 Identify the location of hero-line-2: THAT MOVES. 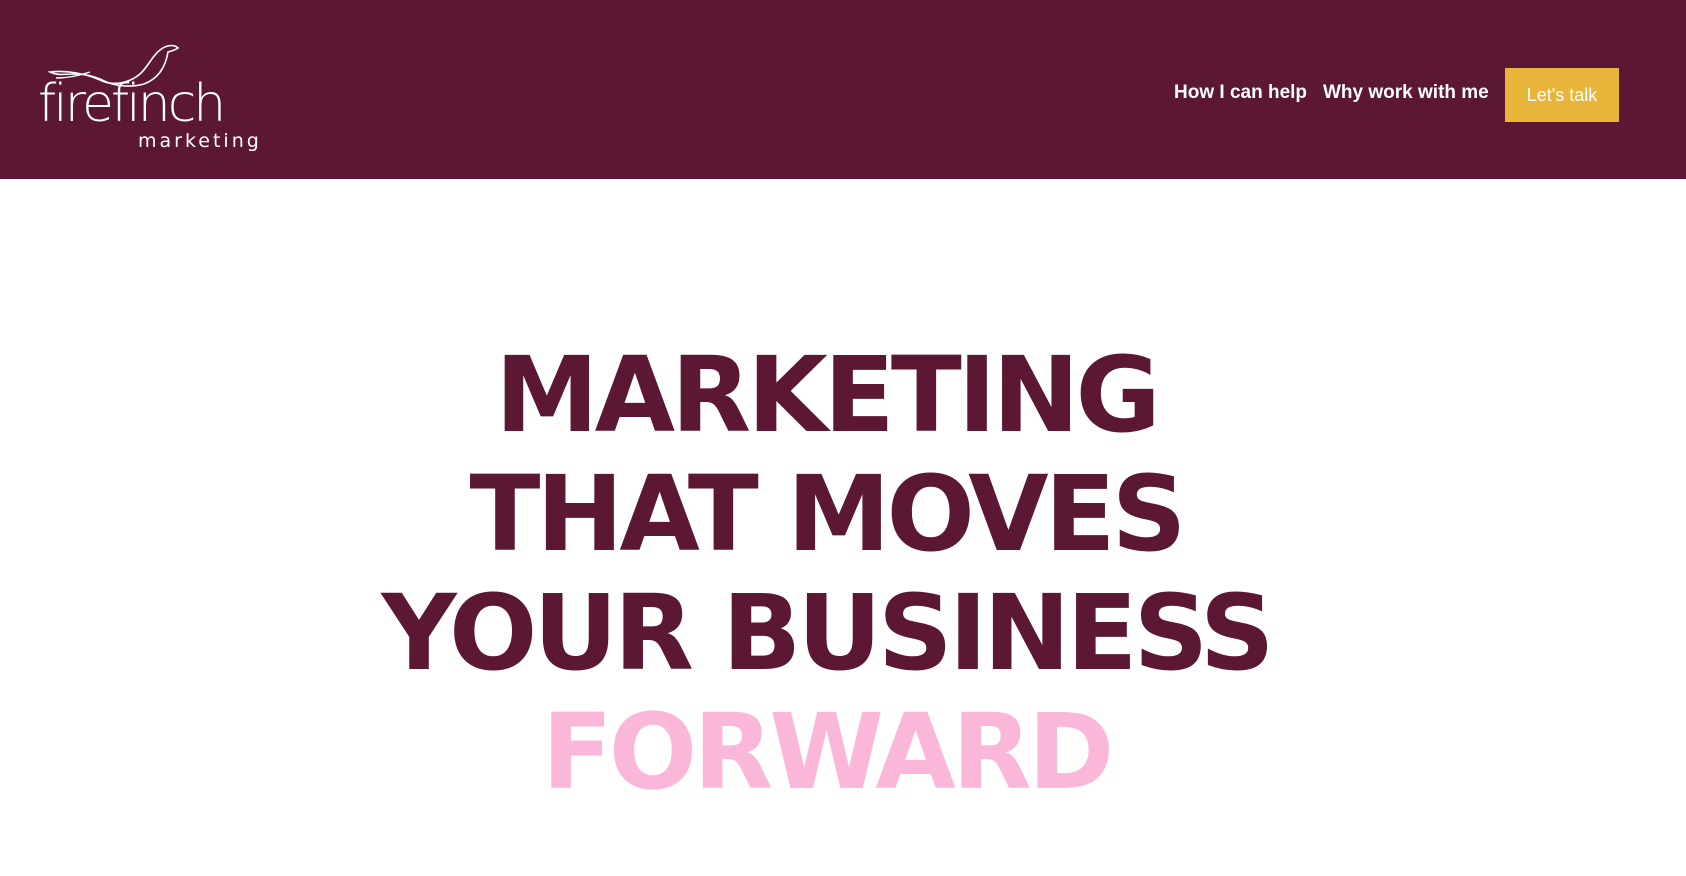
(827, 514).